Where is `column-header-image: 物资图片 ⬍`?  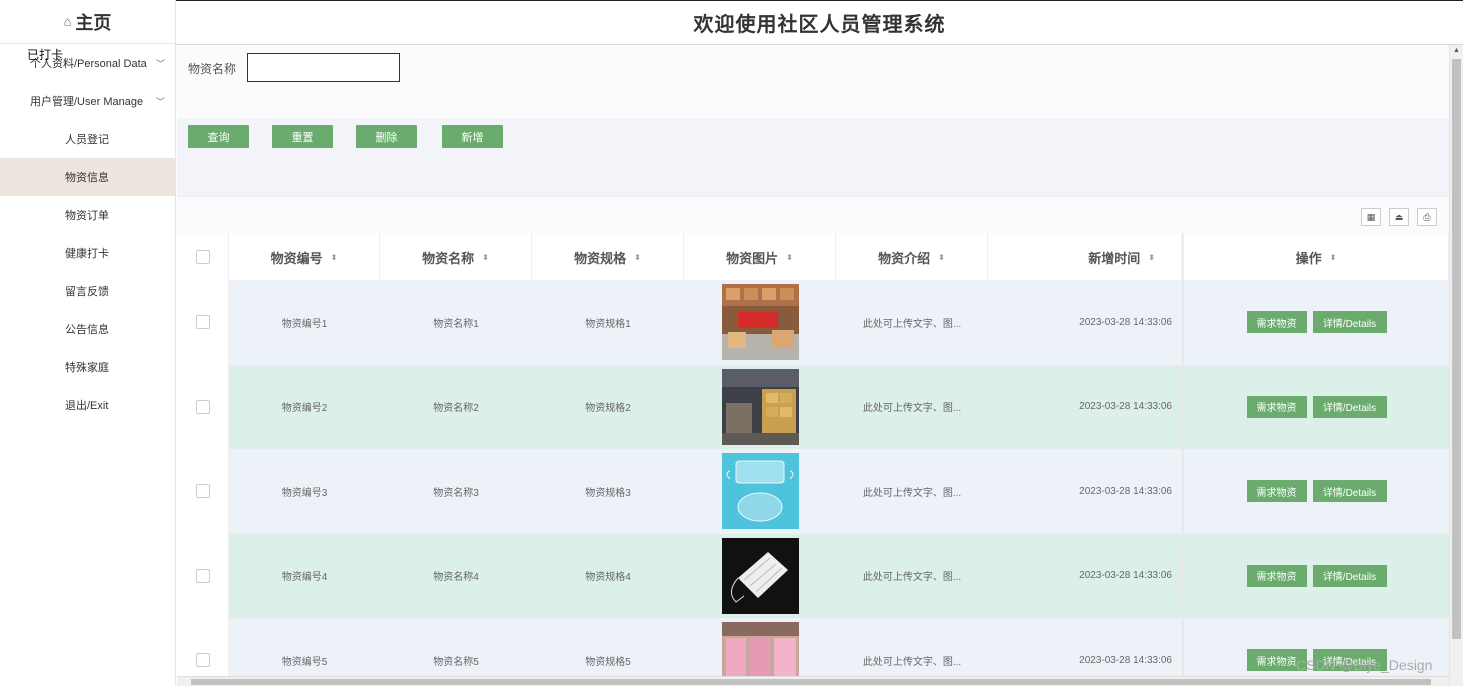 column-header-image: 物资图片 ⬍ is located at coordinates (760, 257).